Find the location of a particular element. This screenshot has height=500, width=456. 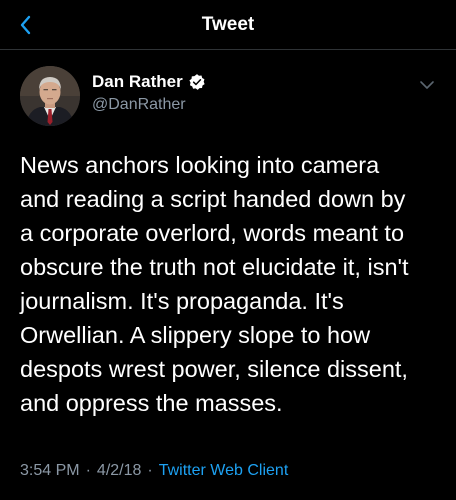

name-row: Dan Rather is located at coordinates (149, 82).